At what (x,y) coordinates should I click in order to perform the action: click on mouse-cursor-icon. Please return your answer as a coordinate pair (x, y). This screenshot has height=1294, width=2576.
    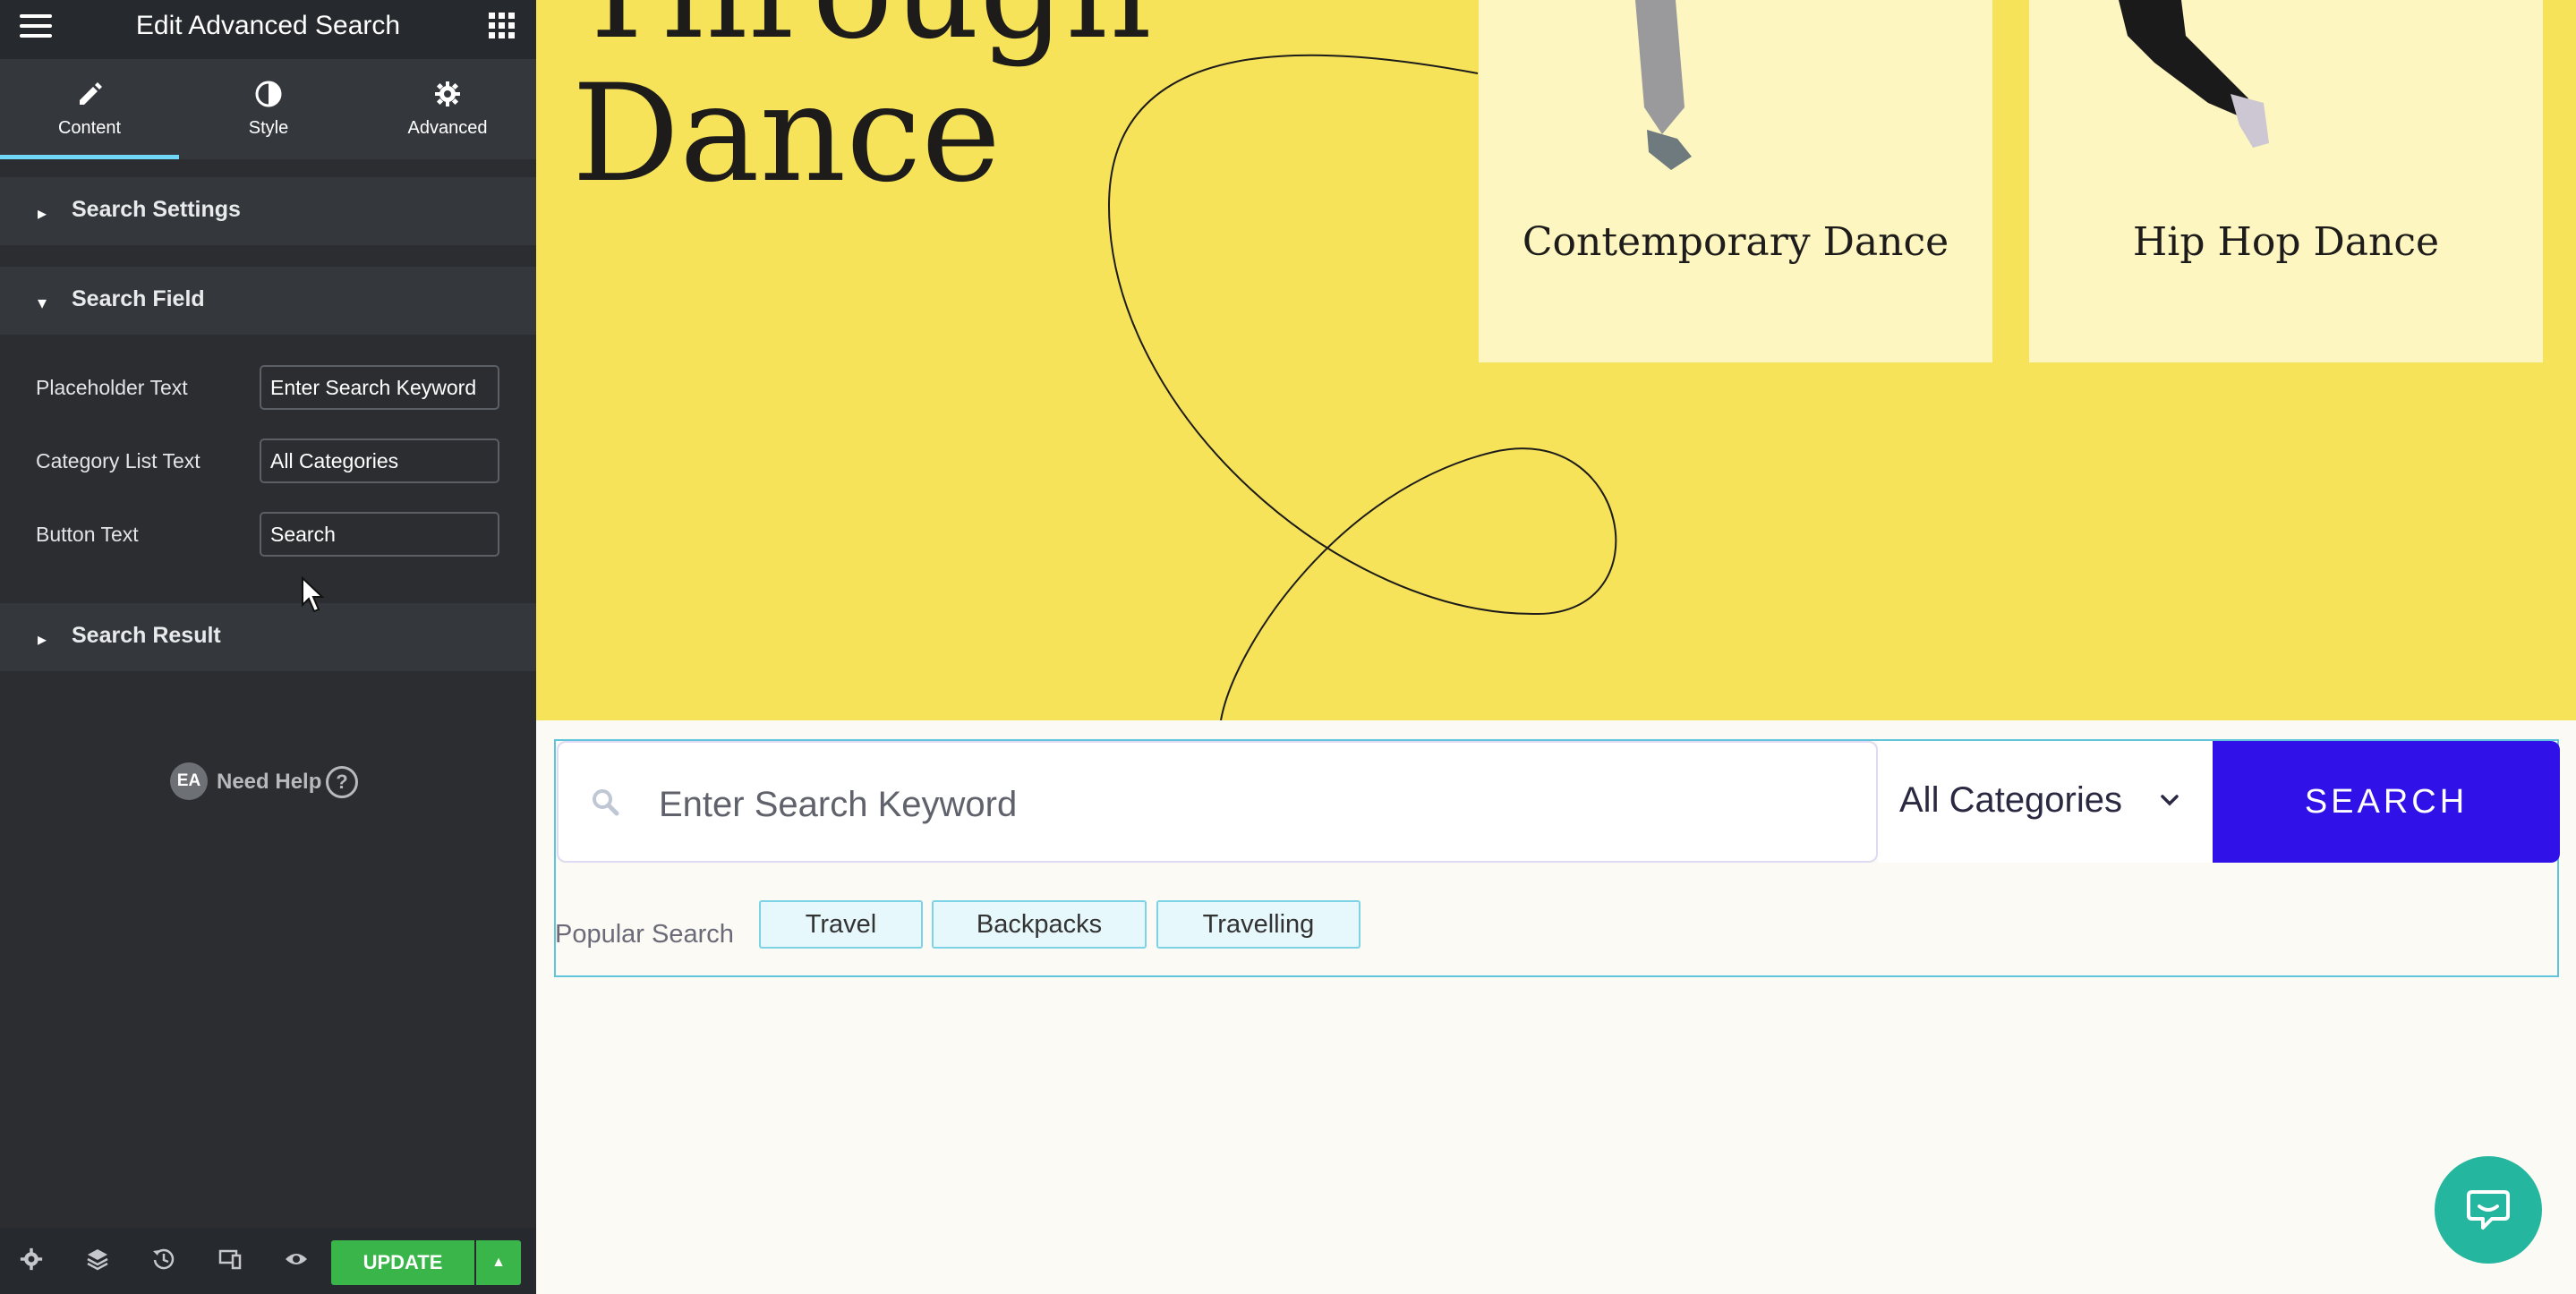
    Looking at the image, I should click on (313, 594).